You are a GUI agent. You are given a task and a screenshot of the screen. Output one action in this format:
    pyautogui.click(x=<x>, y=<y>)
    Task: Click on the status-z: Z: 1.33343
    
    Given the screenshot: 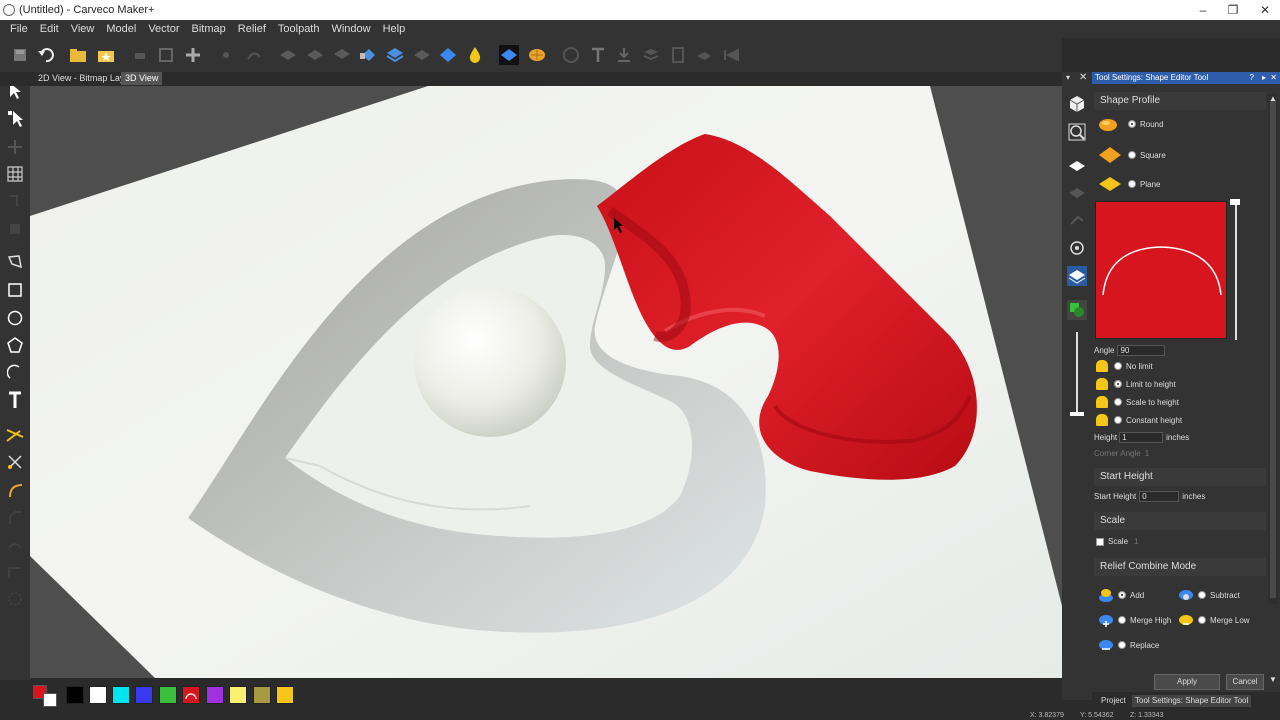 What is the action you would take?
    pyautogui.click(x=1147, y=715)
    